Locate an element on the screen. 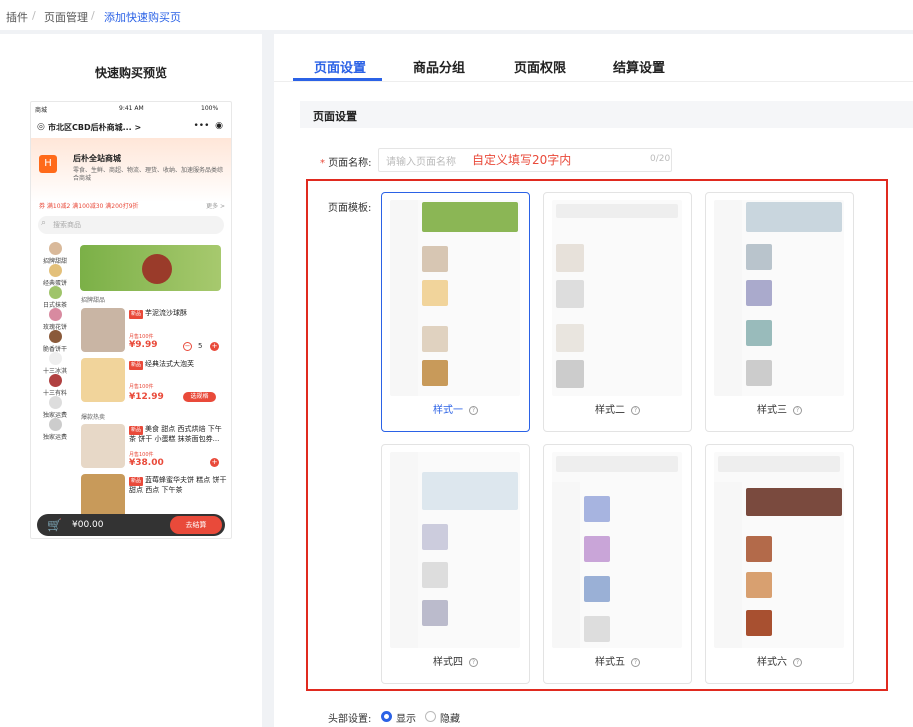 The width and height of the screenshot is (913, 727). cart-icon: 🛒 is located at coordinates (54, 525).